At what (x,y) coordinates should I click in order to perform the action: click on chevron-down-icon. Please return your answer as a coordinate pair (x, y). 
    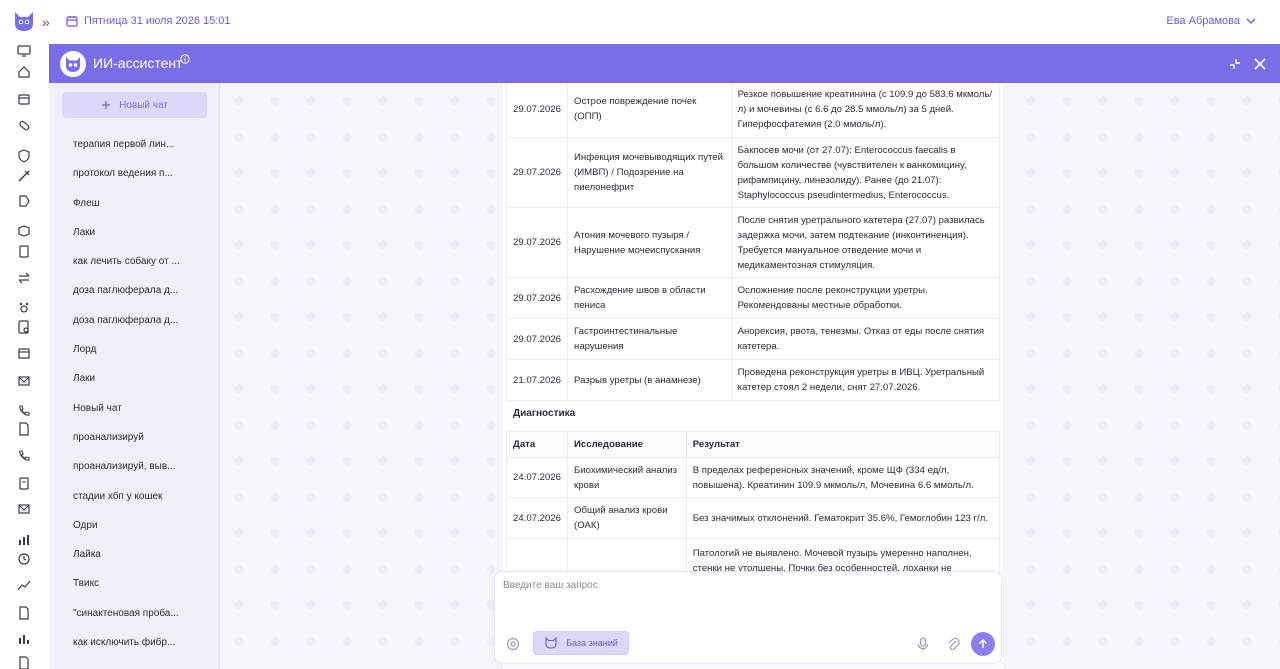
    Looking at the image, I should click on (1251, 21).